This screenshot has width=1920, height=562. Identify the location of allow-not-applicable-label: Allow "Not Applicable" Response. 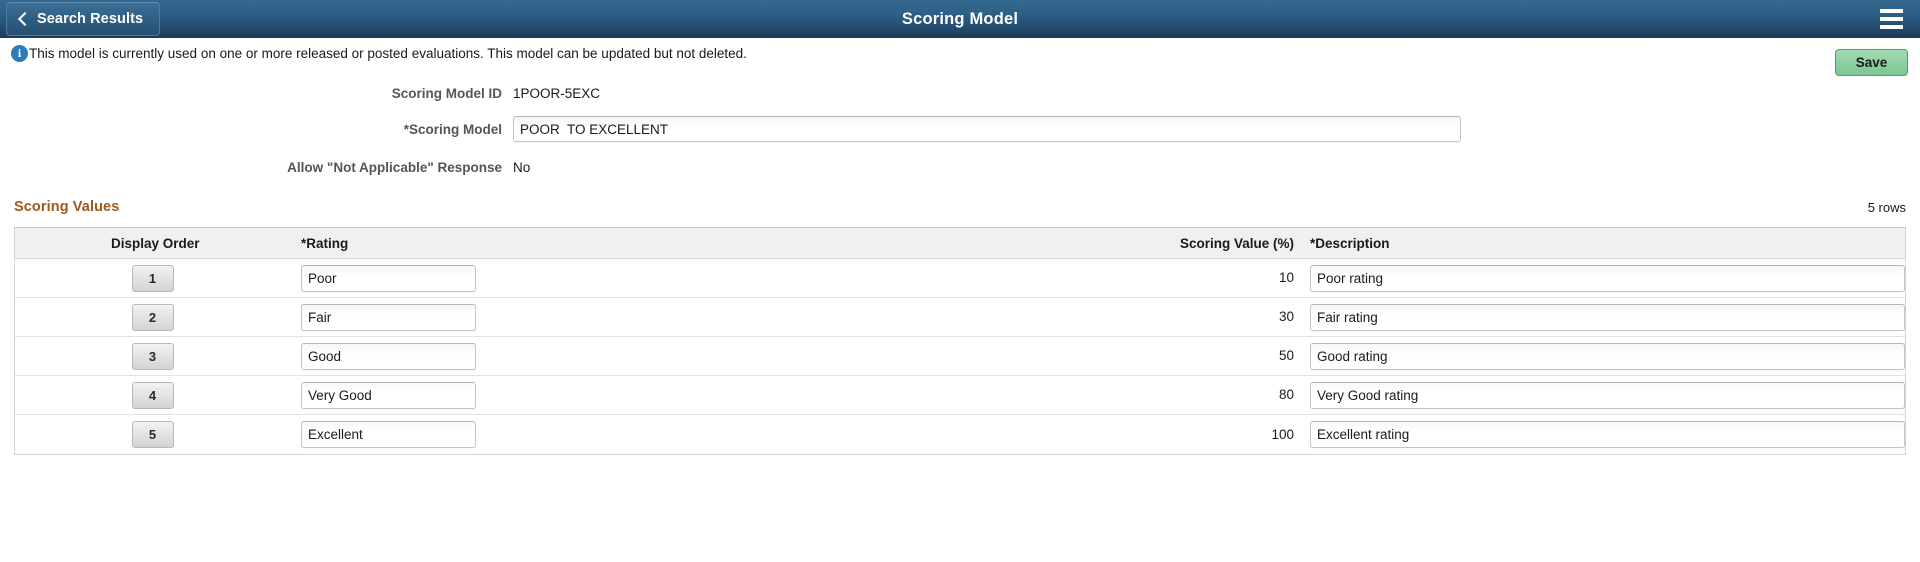
(394, 167).